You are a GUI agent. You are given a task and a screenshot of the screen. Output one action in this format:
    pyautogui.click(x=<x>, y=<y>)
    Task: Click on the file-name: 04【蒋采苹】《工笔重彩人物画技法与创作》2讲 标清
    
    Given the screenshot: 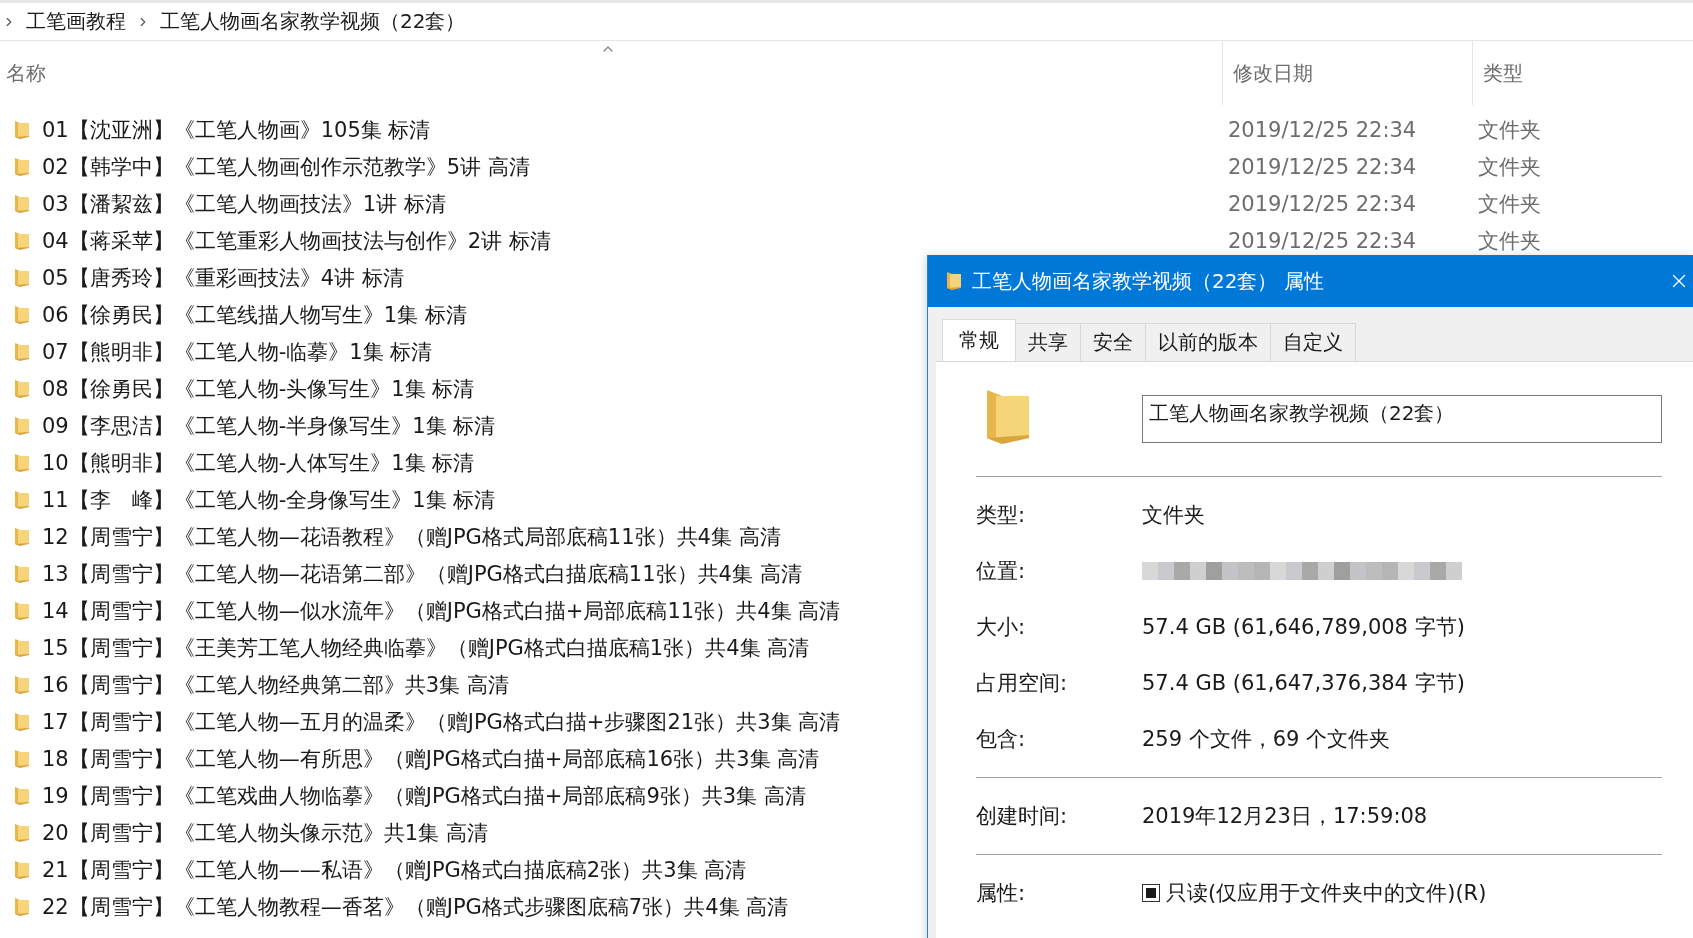 What is the action you would take?
    pyautogui.click(x=296, y=240)
    